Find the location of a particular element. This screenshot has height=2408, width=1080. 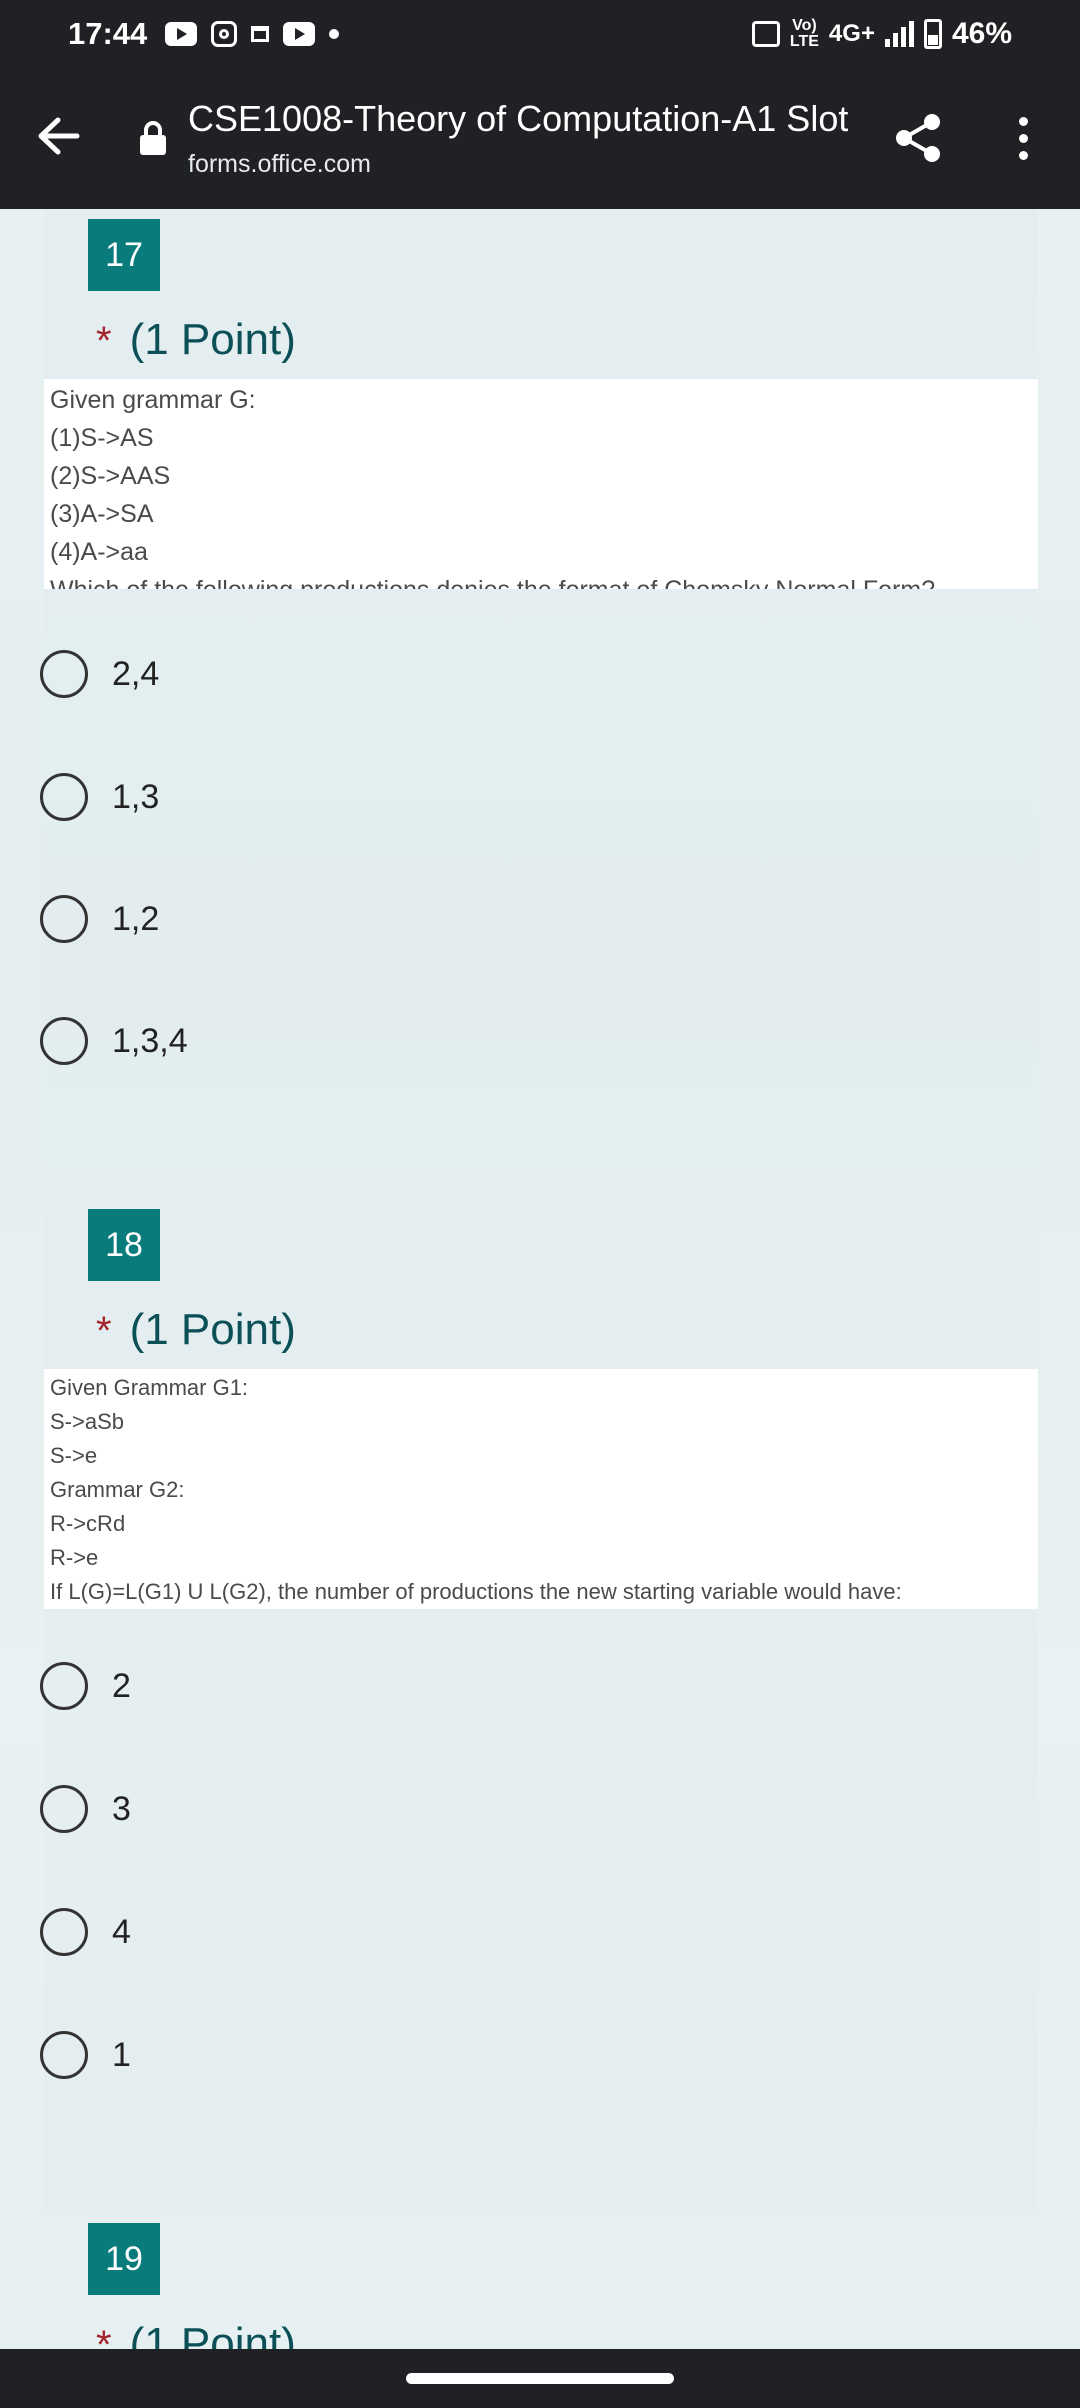

system-icons: Vo) LTE 4G+ 46% is located at coordinates (881, 34).